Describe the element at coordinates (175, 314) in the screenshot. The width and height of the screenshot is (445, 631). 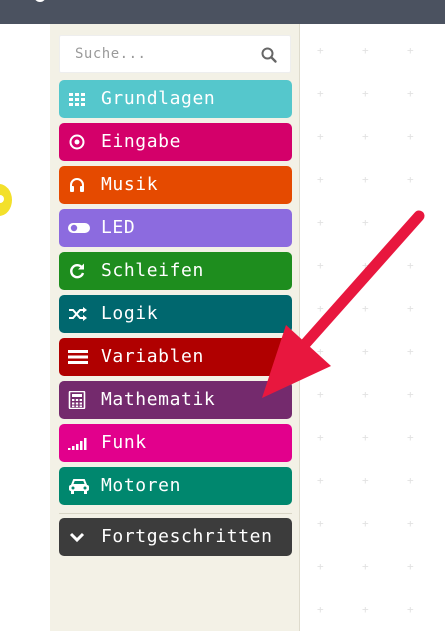
I see `category-logik: Logik` at that location.